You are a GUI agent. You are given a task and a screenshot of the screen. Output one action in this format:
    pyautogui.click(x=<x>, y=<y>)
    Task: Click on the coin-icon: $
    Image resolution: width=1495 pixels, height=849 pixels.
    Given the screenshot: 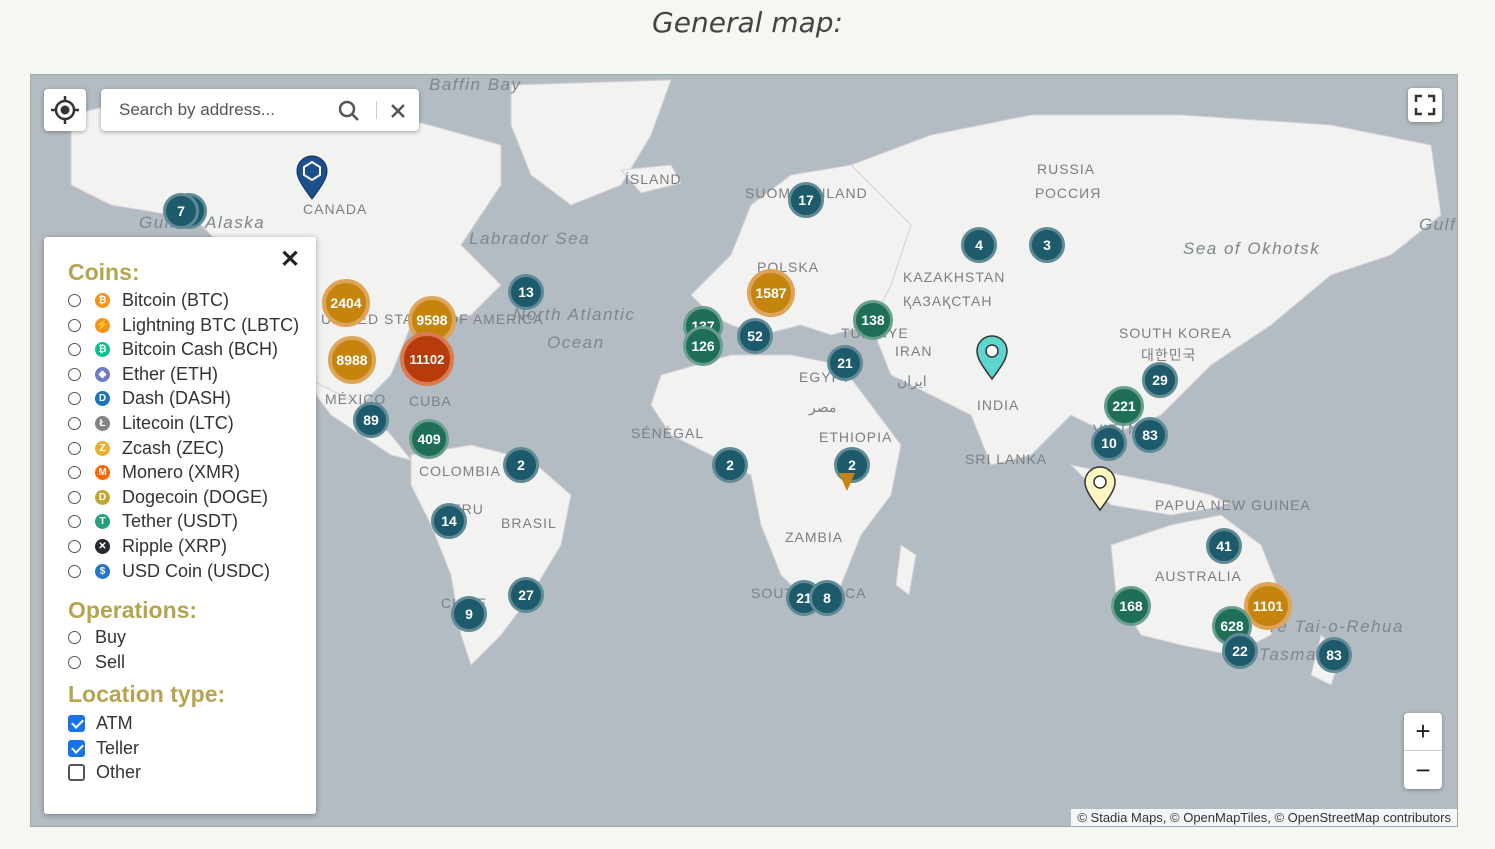 What is the action you would take?
    pyautogui.click(x=102, y=571)
    